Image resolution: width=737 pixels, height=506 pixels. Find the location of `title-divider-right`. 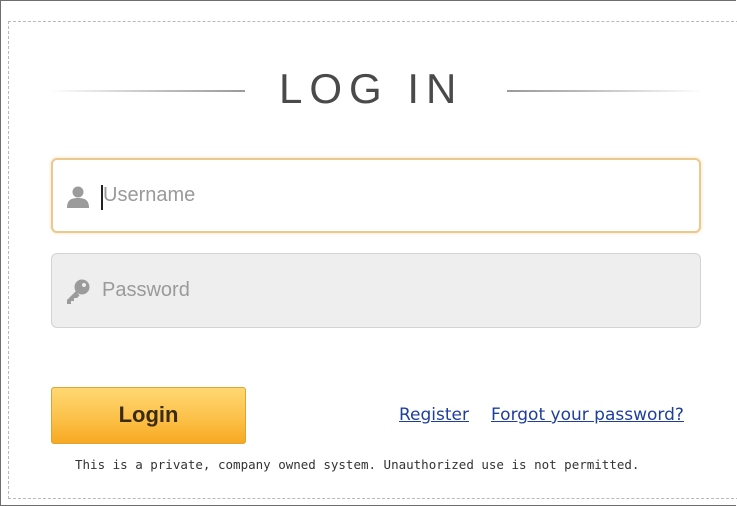

title-divider-right is located at coordinates (605, 91).